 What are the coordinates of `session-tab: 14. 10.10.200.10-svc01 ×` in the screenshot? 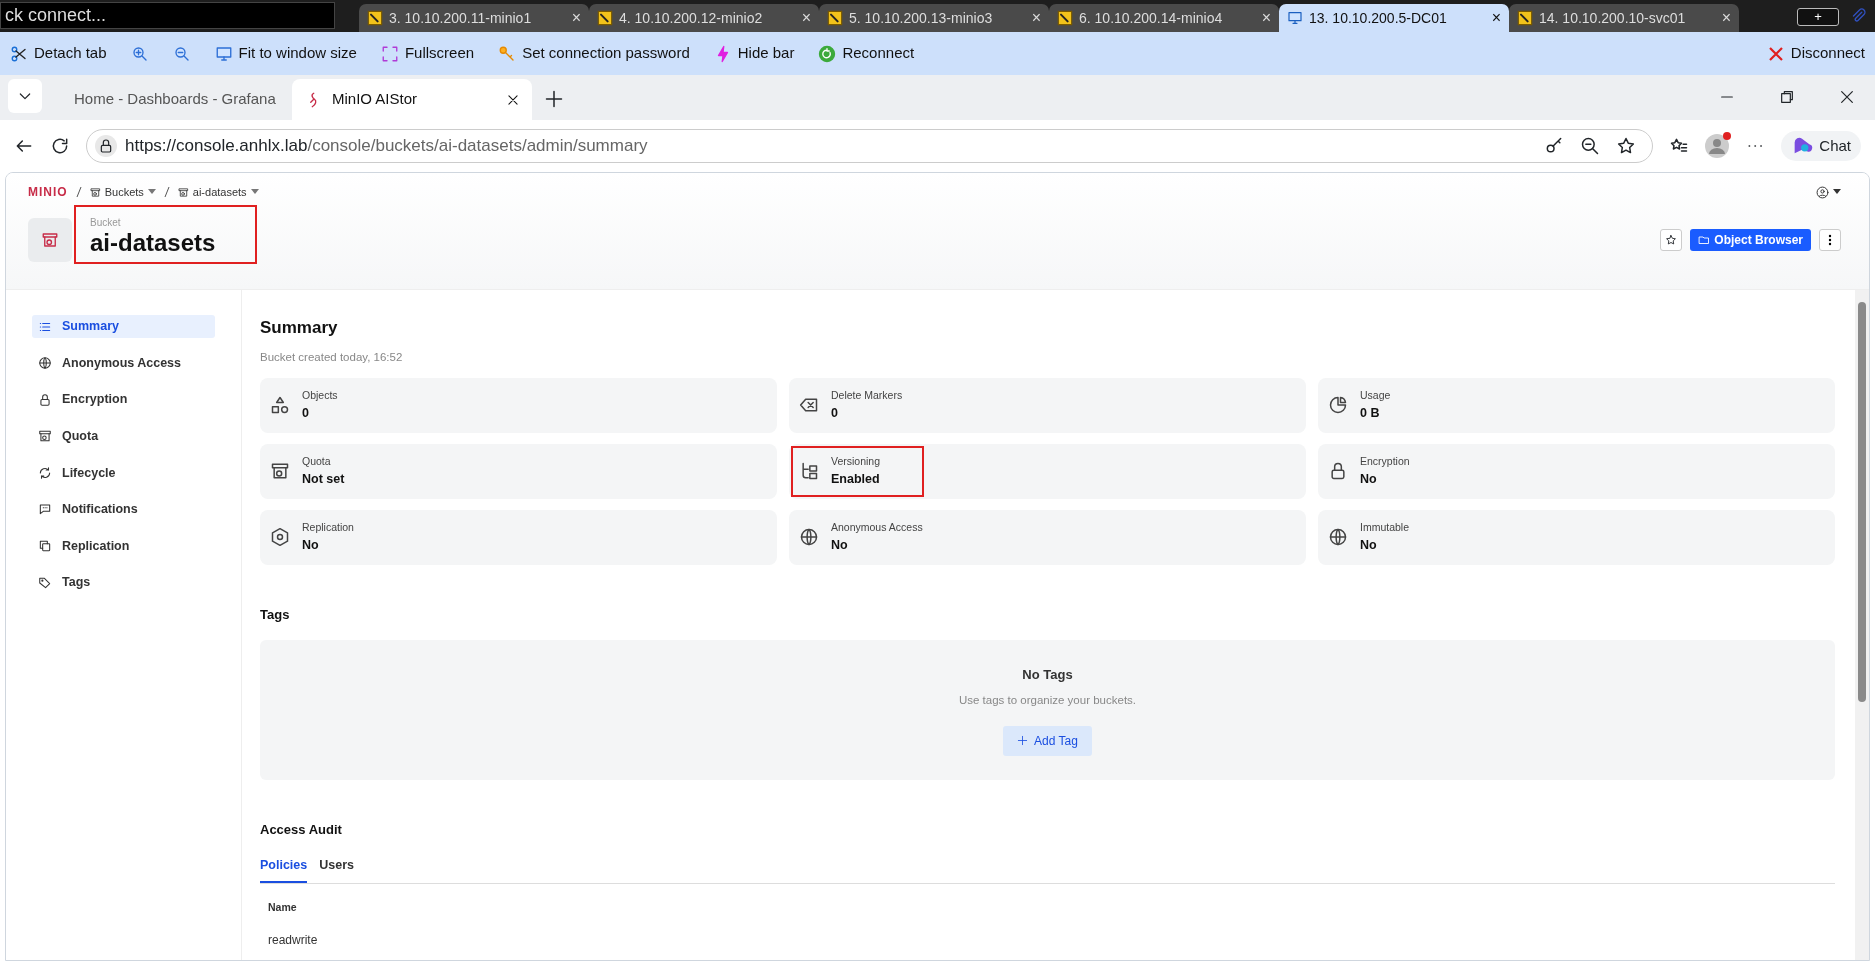 It's located at (1624, 18).